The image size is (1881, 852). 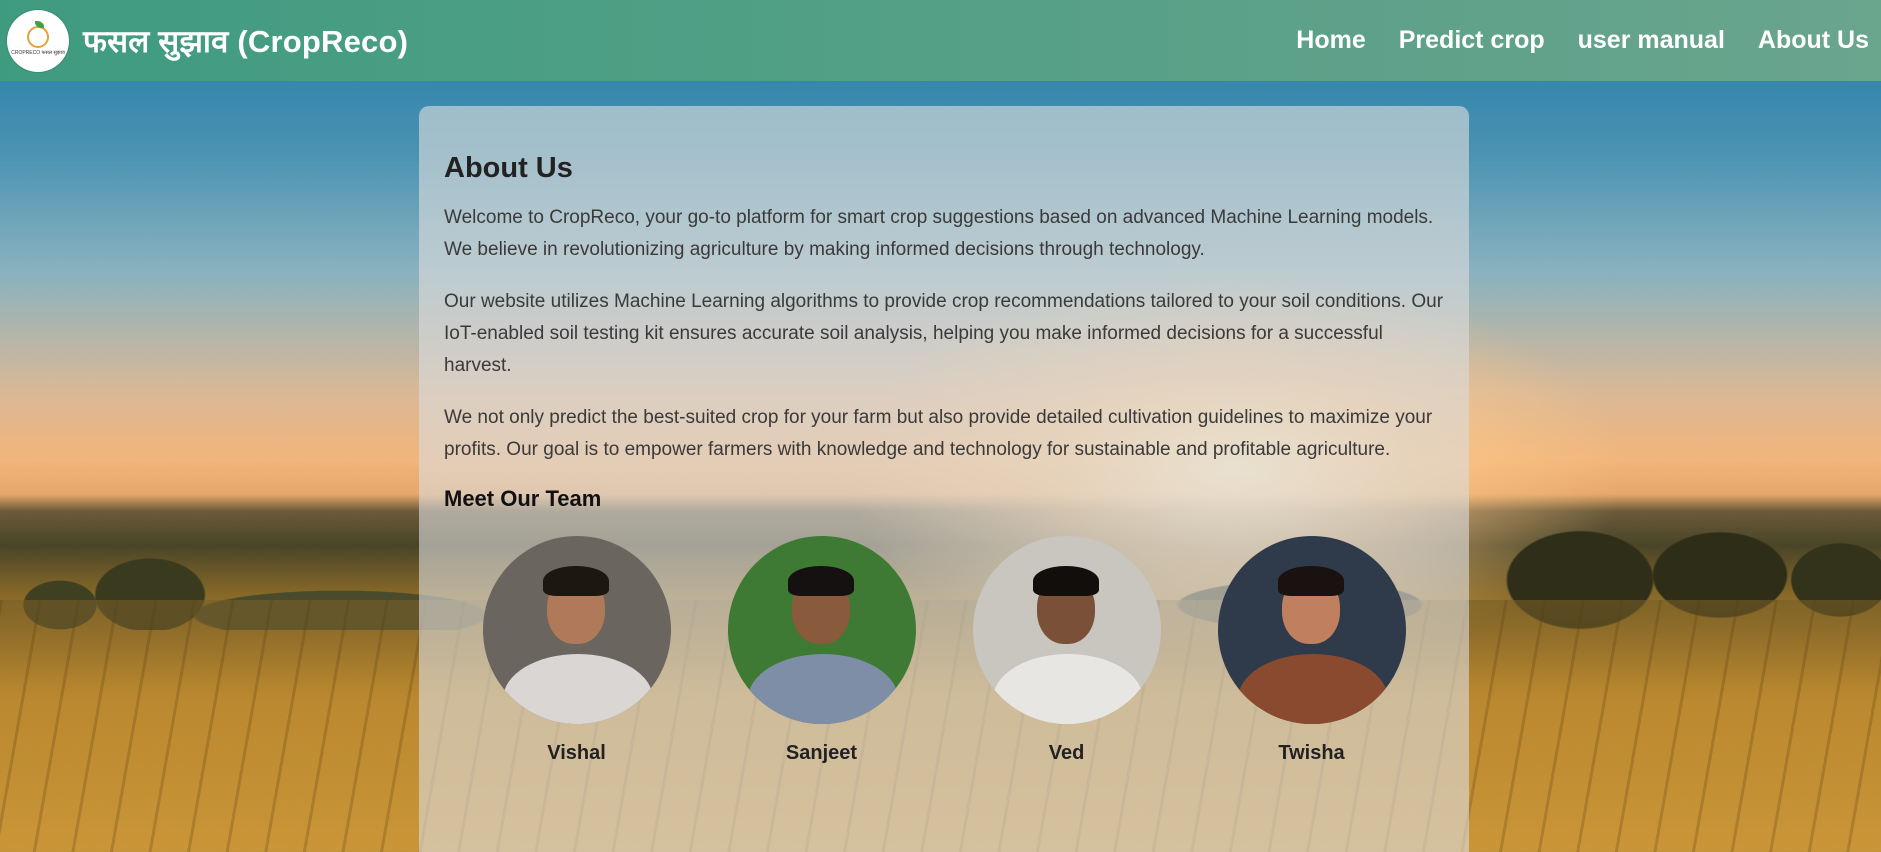 I want to click on nav-home-link: Home, so click(x=1330, y=40).